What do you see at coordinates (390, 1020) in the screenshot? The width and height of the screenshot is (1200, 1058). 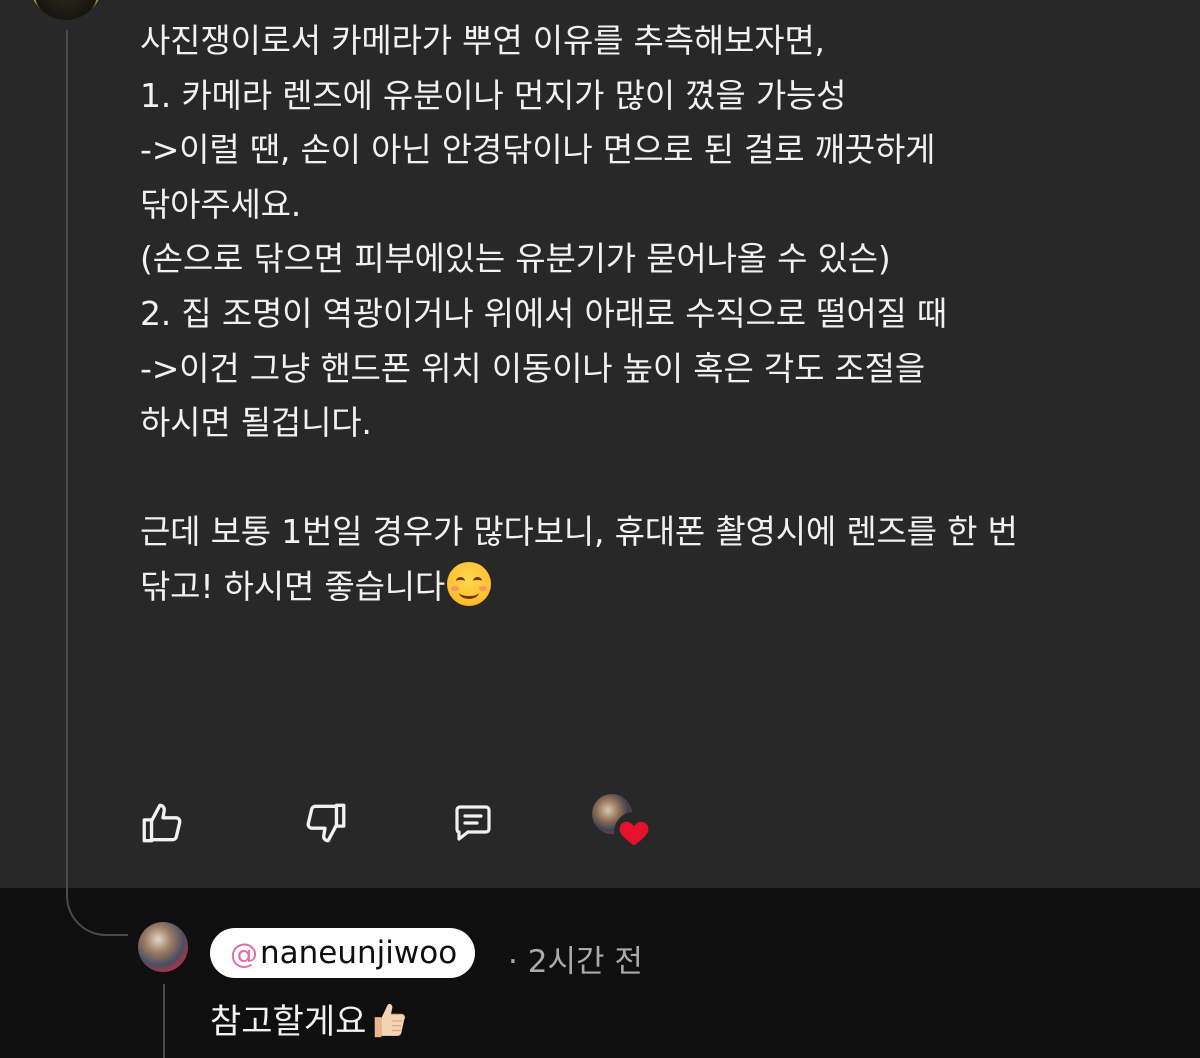 I see `thumbs-up-emoji-icon` at bounding box center [390, 1020].